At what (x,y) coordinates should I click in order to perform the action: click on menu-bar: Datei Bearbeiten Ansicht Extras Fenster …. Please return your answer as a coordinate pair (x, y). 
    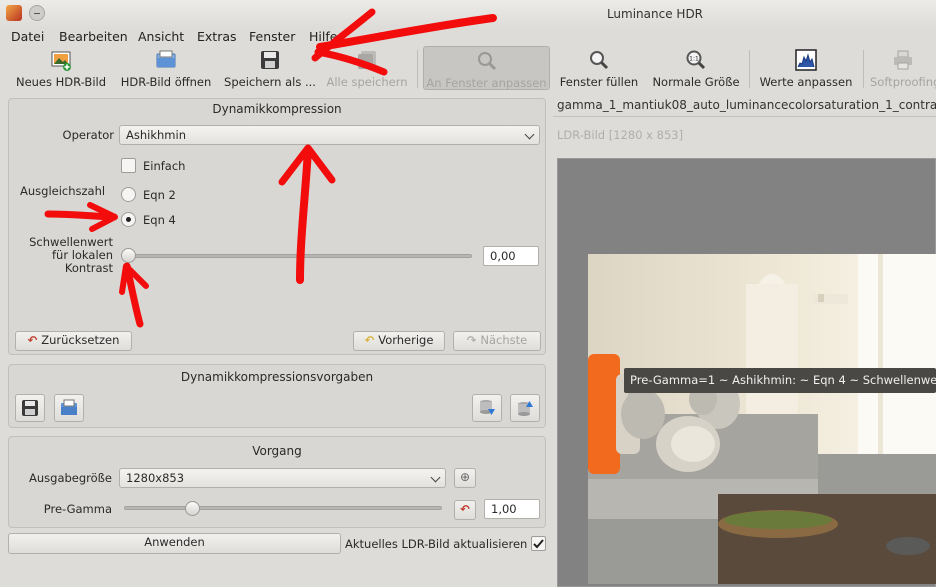
    Looking at the image, I should click on (468, 37).